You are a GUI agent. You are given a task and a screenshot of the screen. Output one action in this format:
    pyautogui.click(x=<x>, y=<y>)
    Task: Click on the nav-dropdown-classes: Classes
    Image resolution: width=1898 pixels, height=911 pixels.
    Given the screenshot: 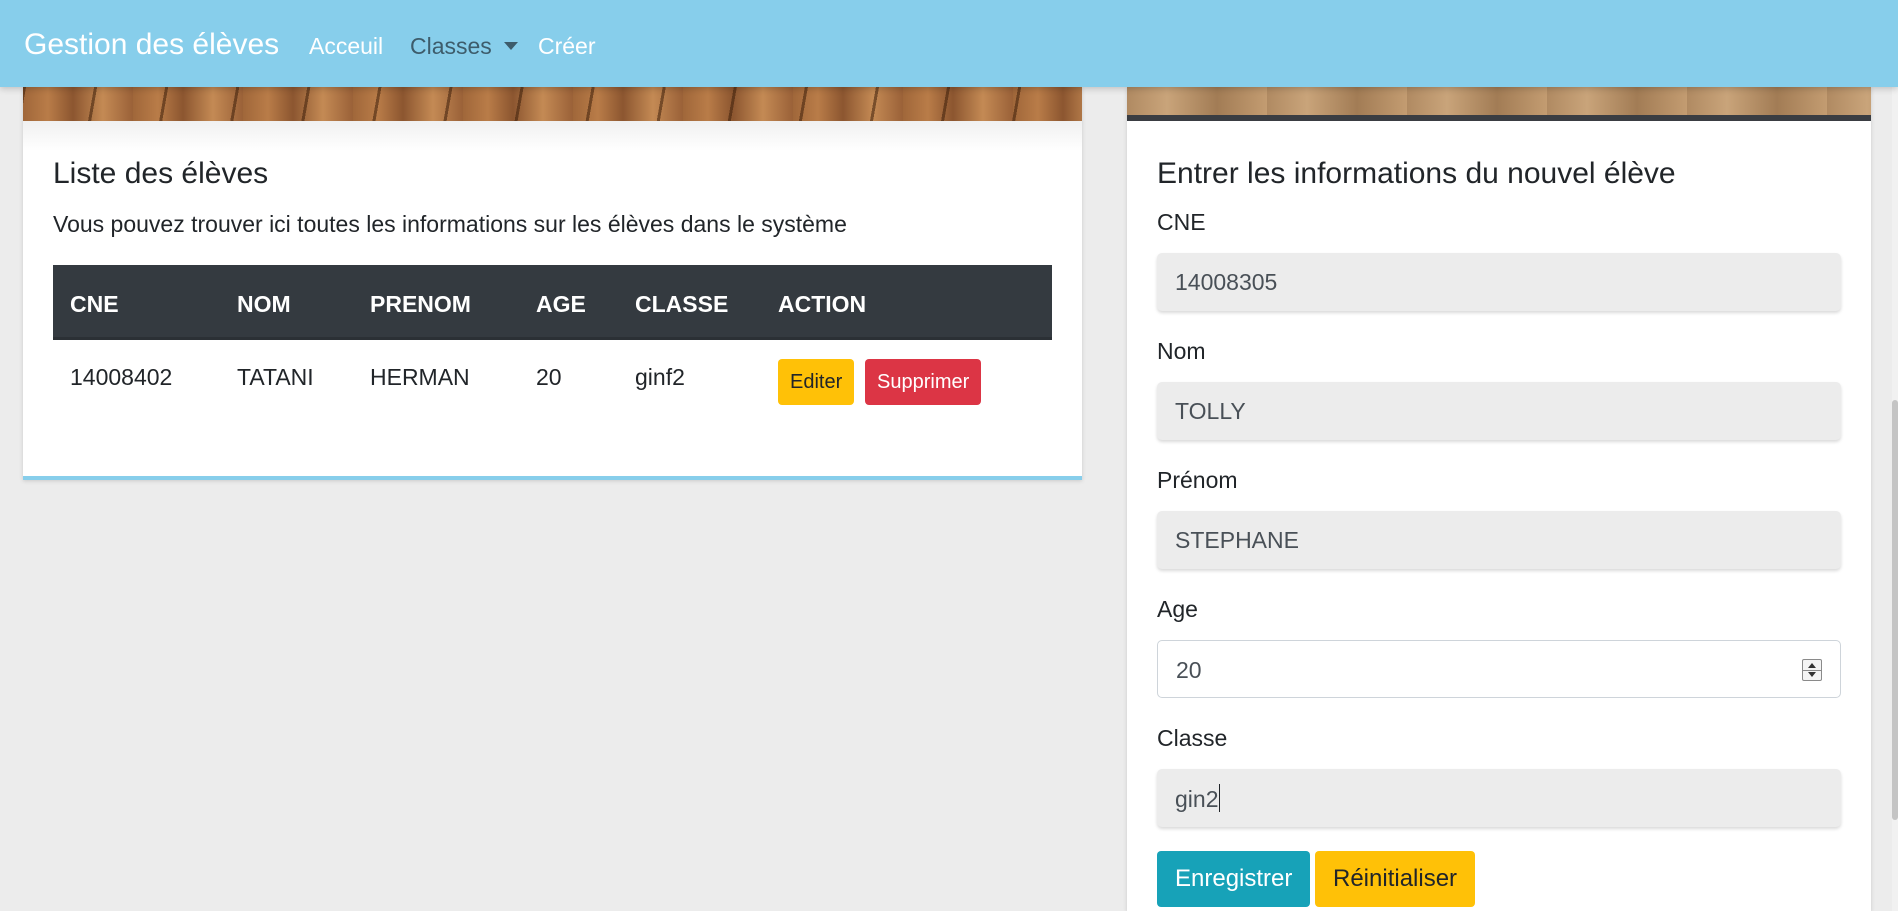 What is the action you would take?
    pyautogui.click(x=464, y=46)
    